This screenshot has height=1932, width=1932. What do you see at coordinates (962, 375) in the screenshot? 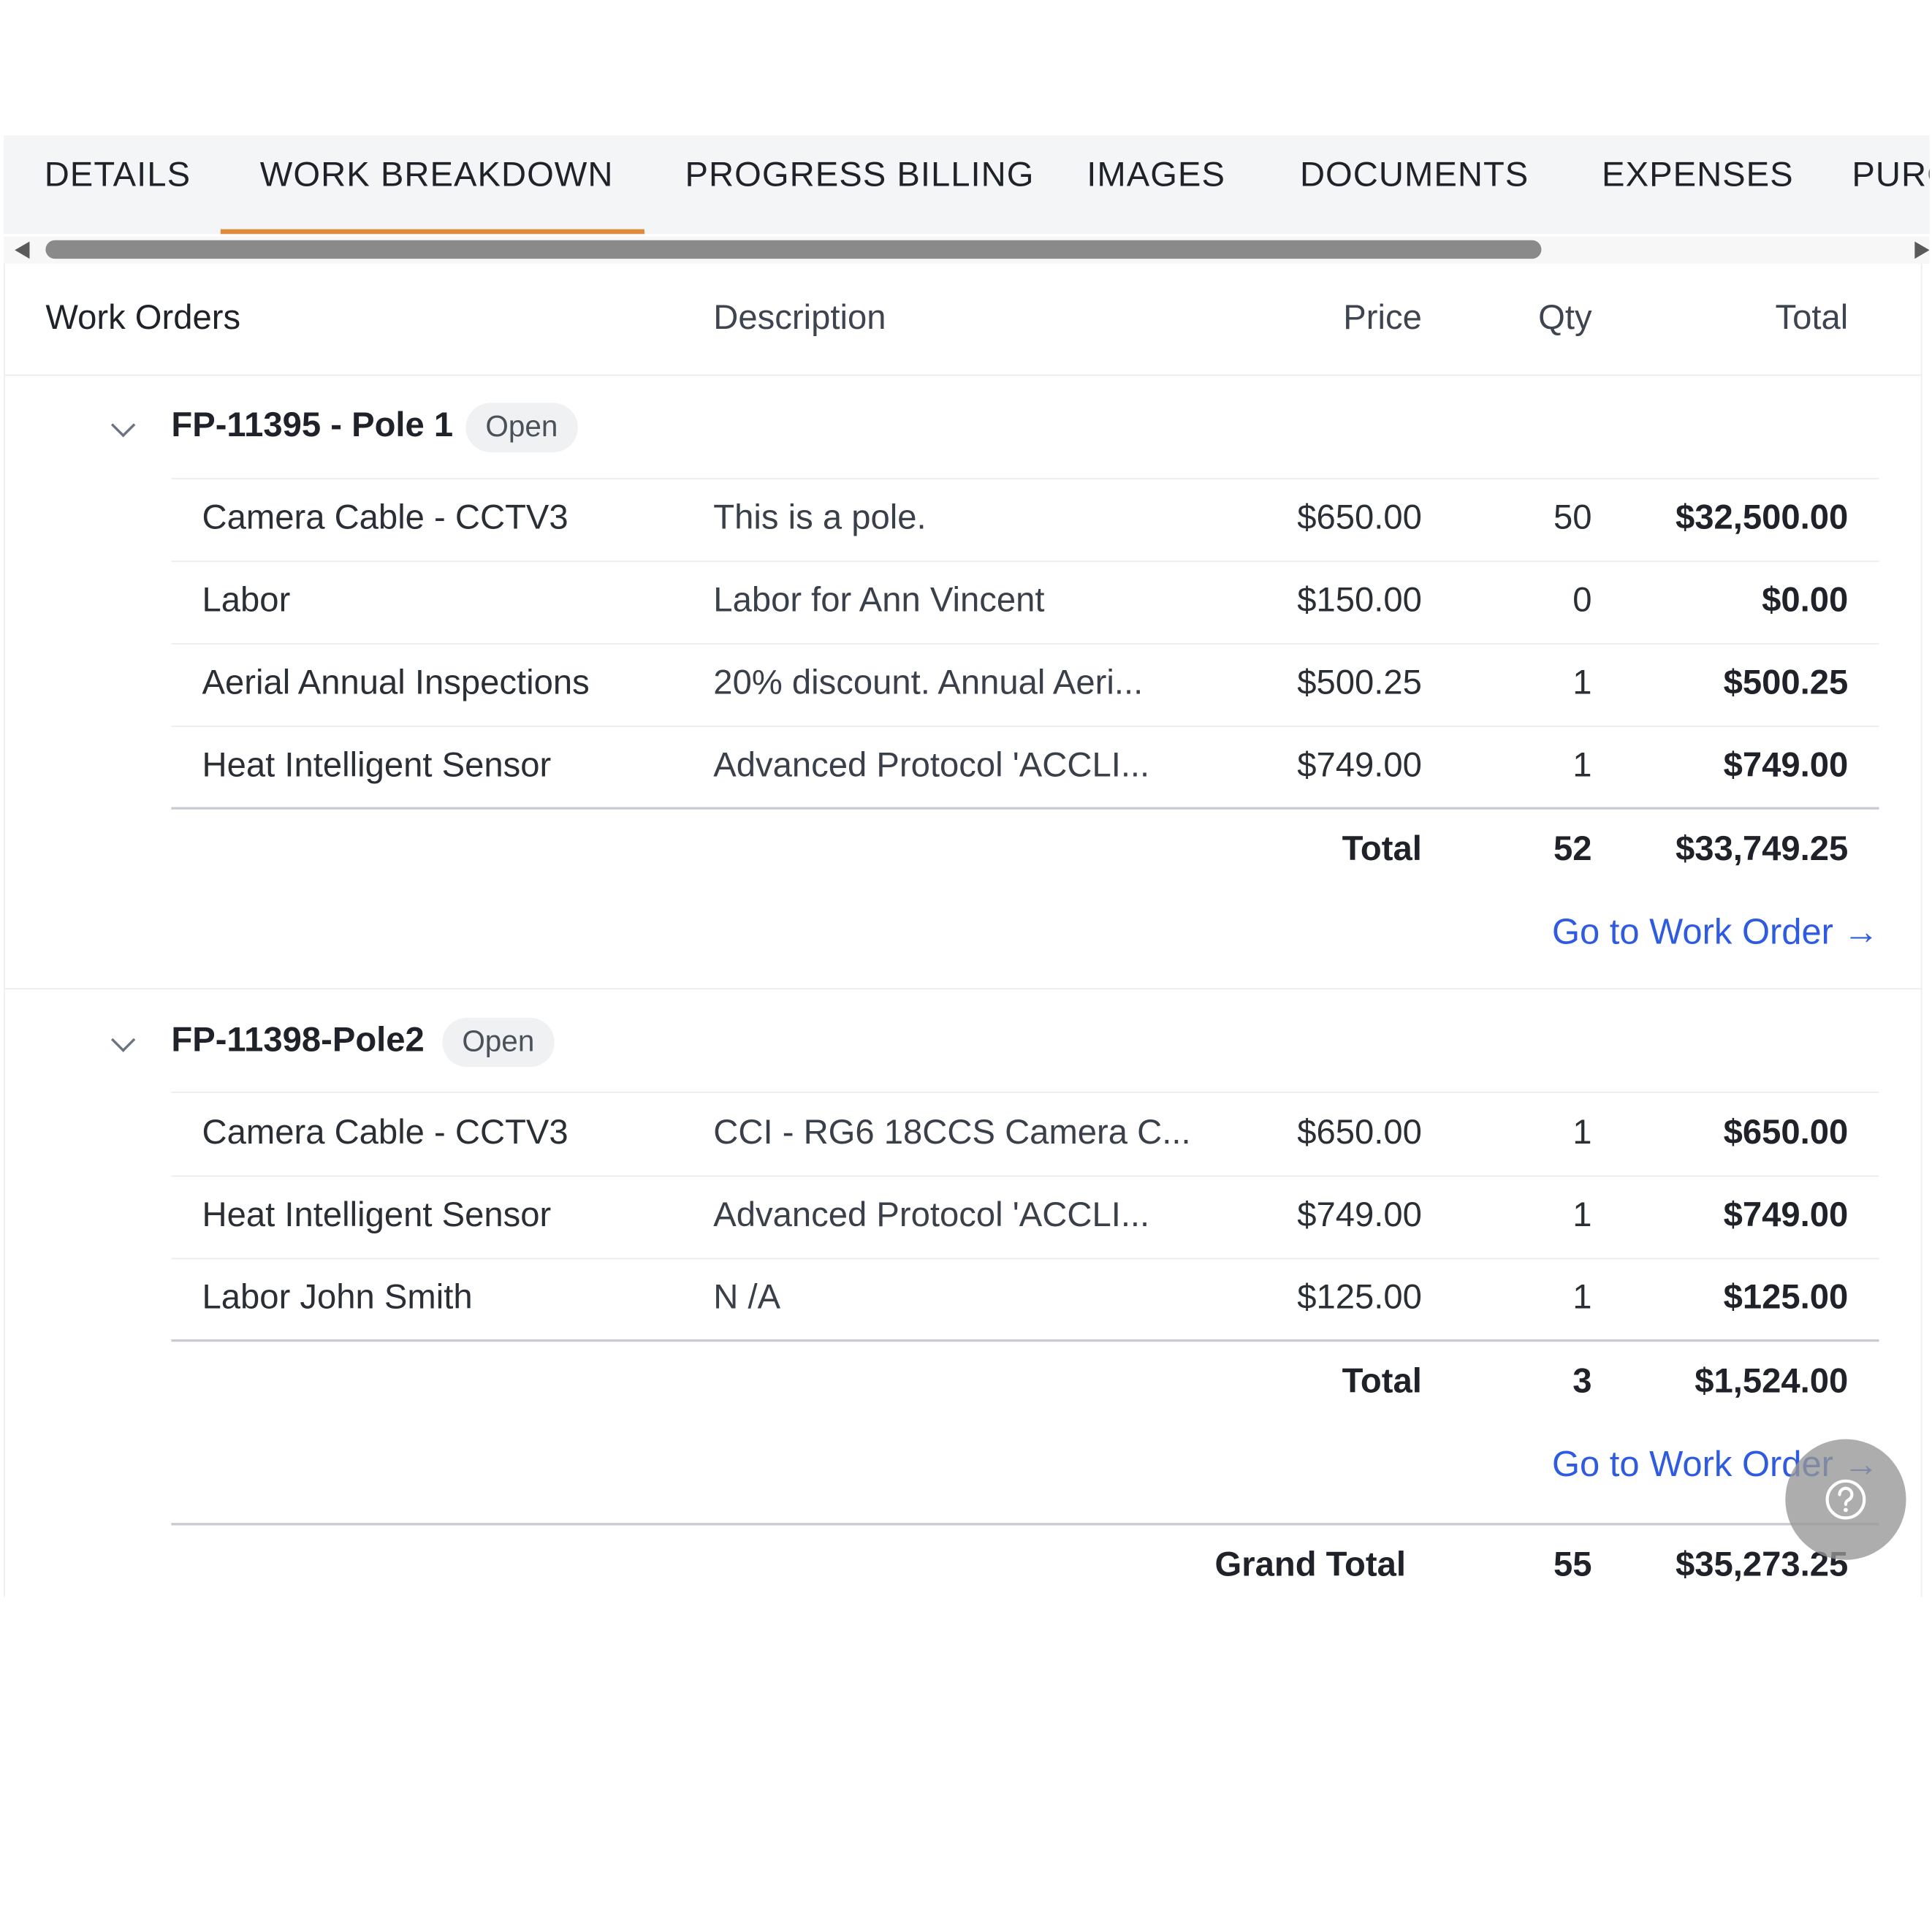
I see `header-divider` at bounding box center [962, 375].